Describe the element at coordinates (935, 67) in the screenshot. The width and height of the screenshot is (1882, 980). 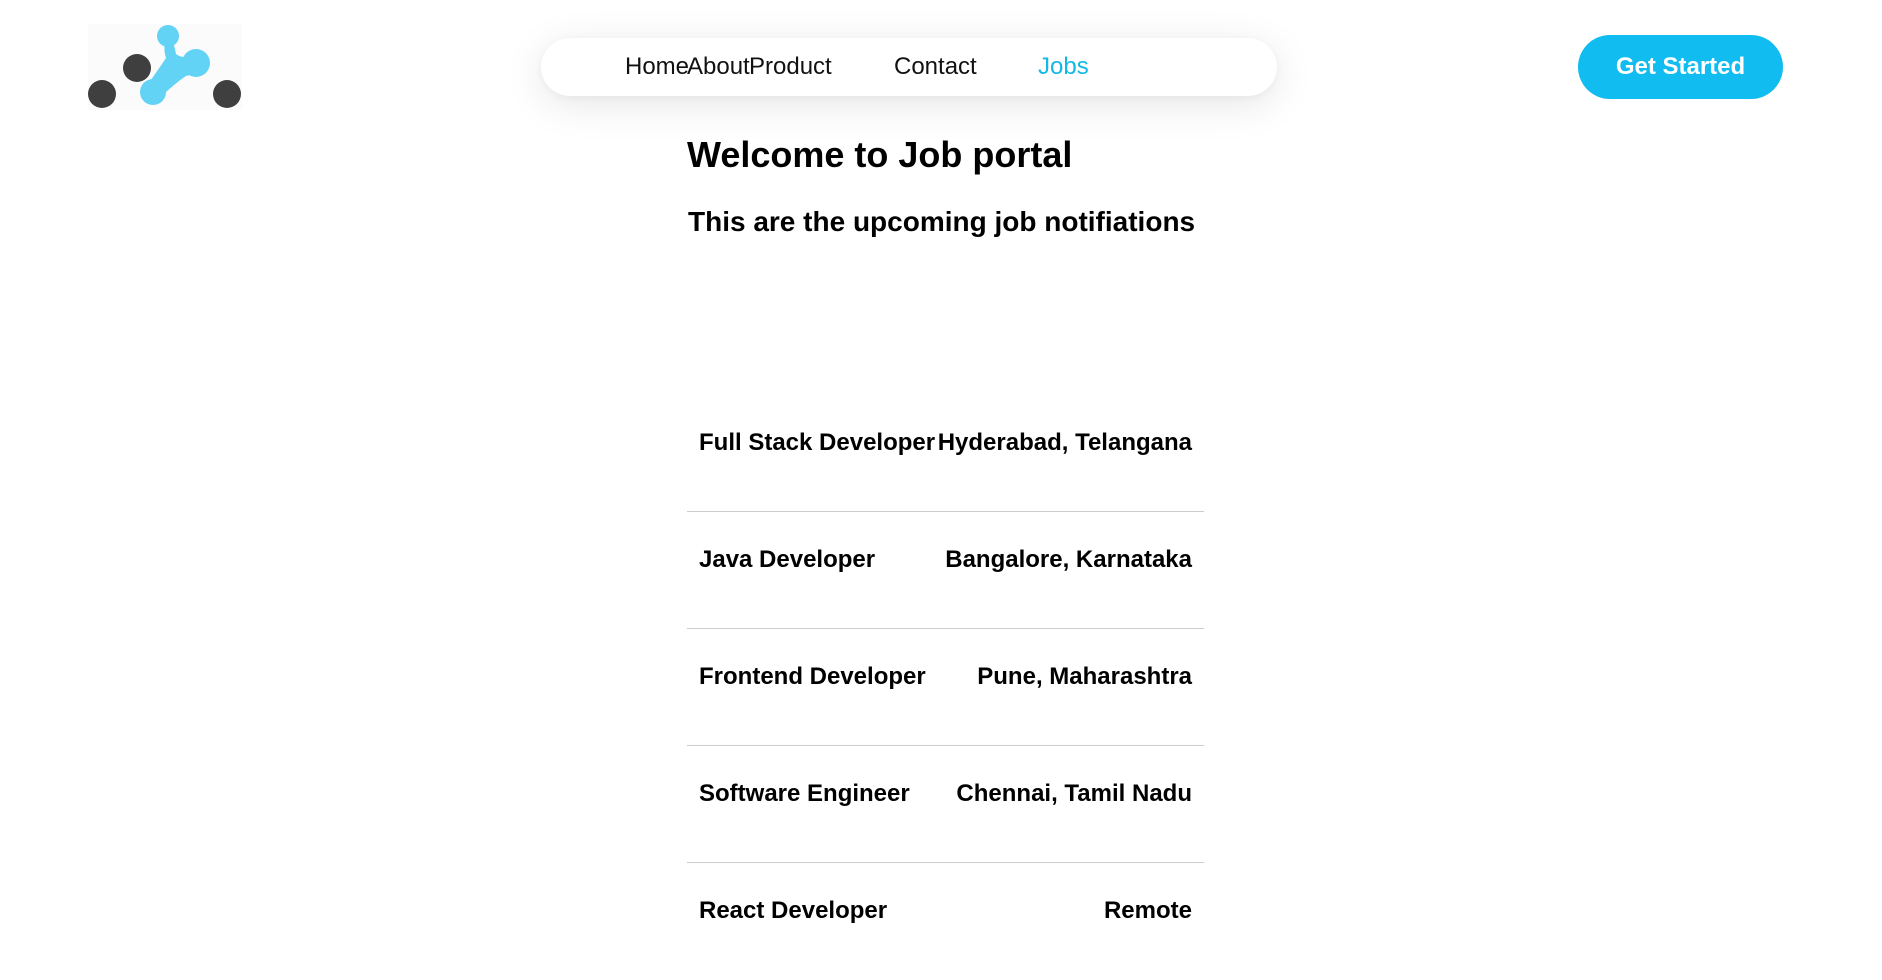
I see `nav-contact: Contact` at that location.